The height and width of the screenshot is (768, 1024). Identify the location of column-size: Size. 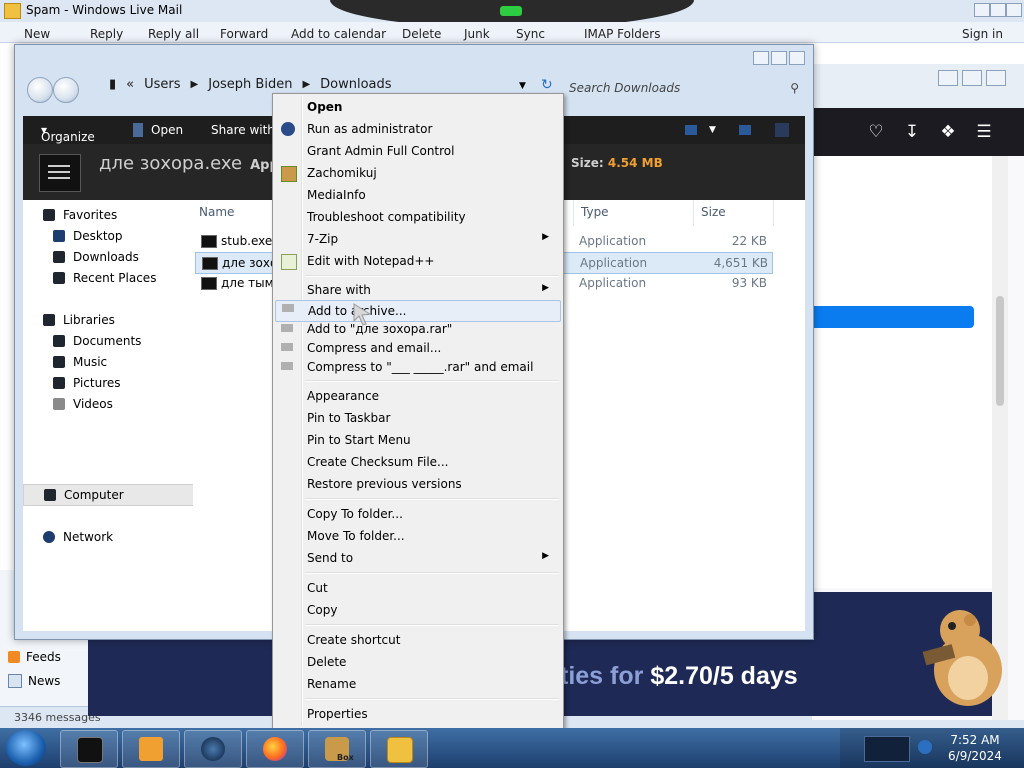
(713, 212).